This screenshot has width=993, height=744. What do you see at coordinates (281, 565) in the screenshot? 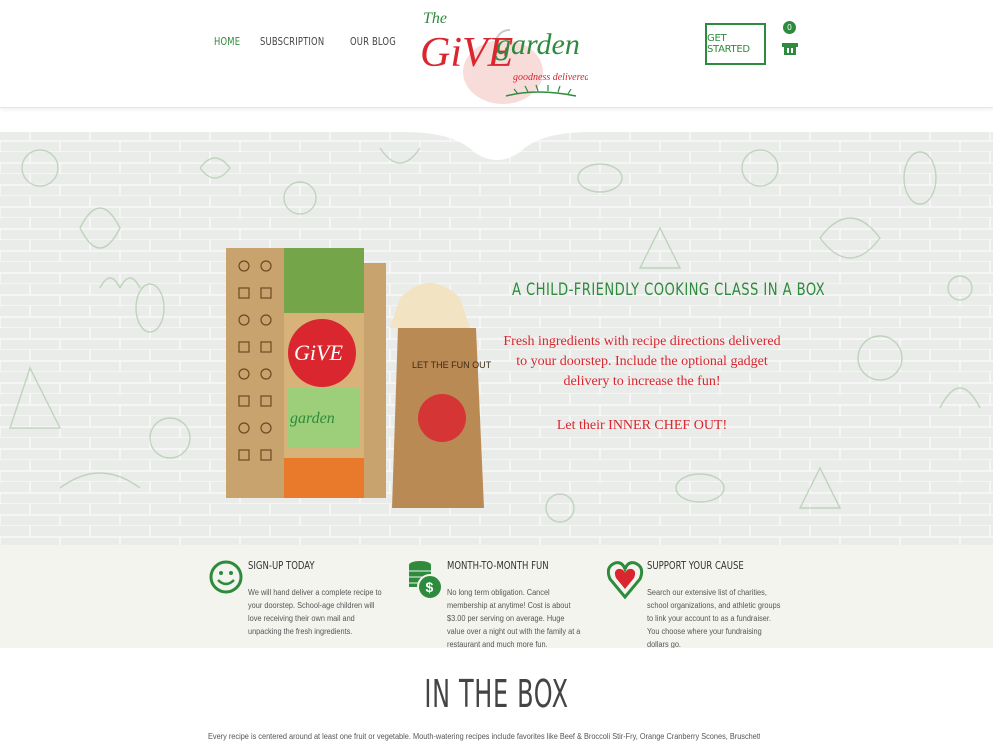
I see `feature-signup-title: SIGN-UP TODAY` at bounding box center [281, 565].